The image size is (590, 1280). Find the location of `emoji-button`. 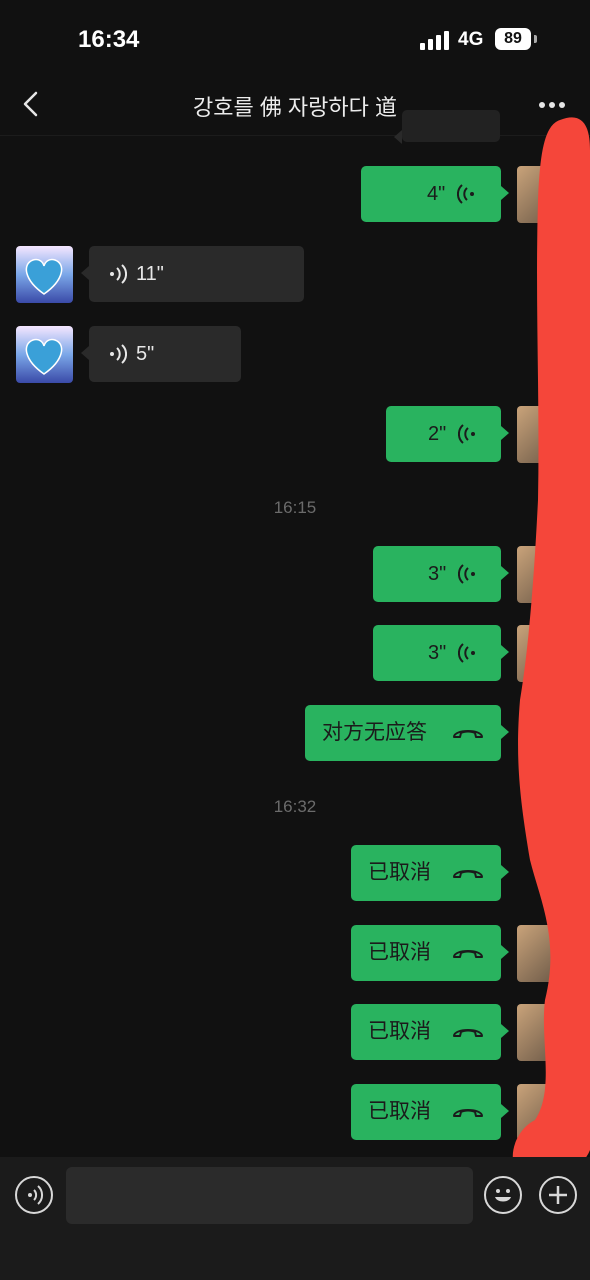

emoji-button is located at coordinates (503, 1195).